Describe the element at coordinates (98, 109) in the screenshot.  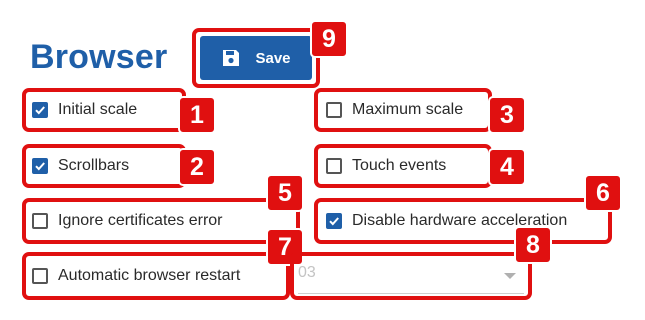
I see `initial-scale-label: Initial scale` at that location.